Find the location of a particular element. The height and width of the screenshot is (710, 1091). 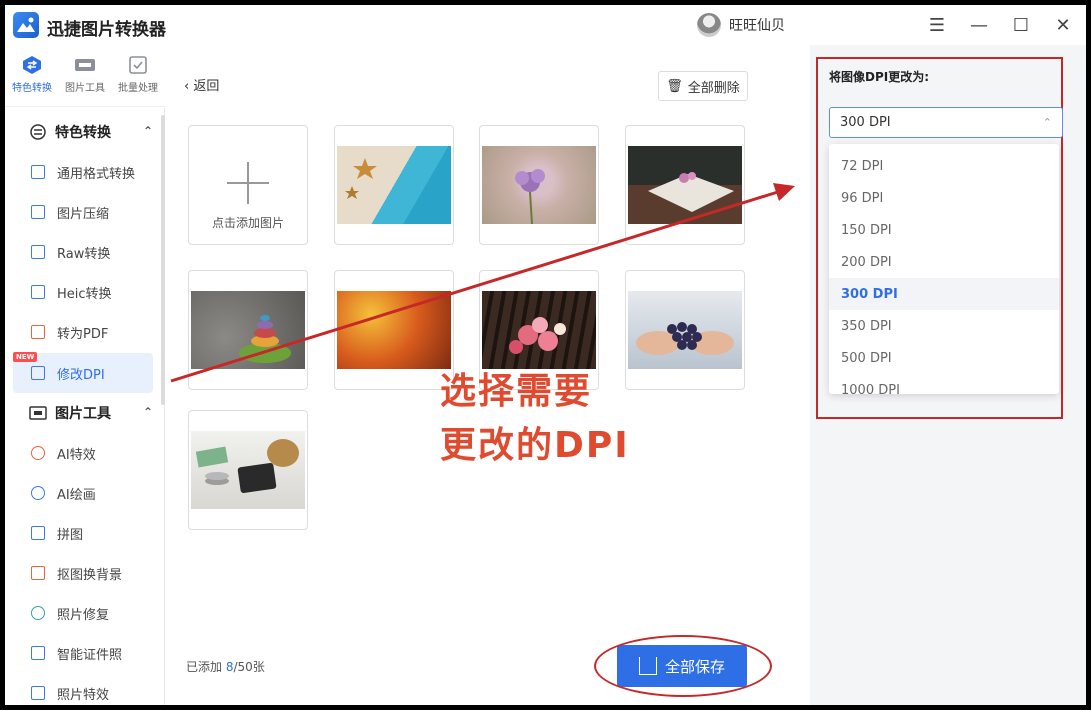

swap-icon is located at coordinates (38, 132).